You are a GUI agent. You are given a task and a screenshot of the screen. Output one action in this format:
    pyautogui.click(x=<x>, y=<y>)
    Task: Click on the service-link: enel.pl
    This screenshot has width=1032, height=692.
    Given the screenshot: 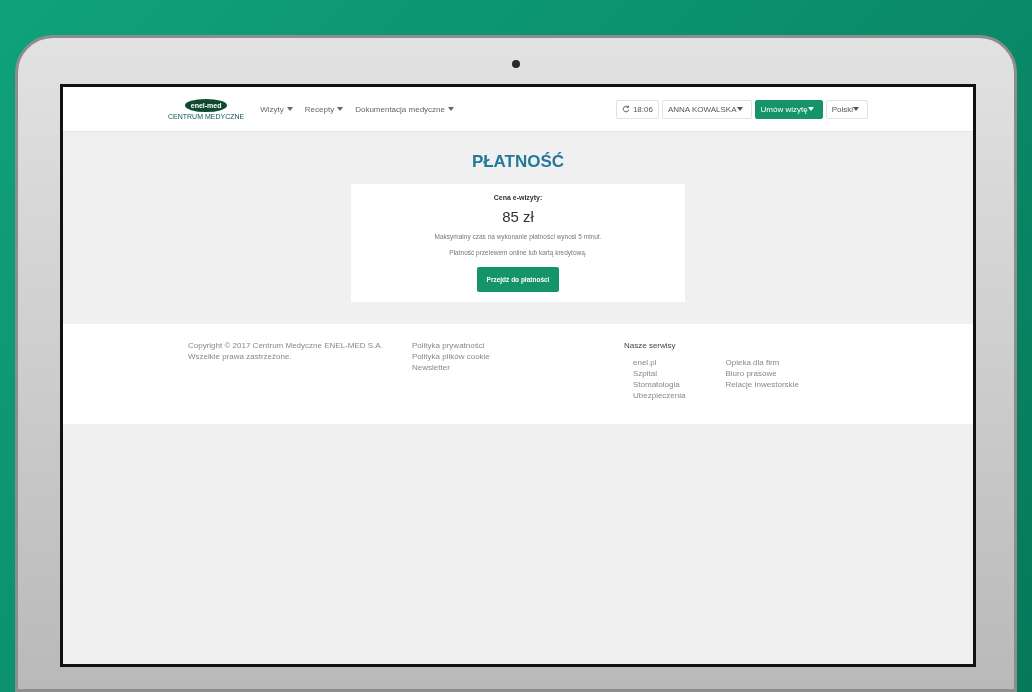 What is the action you would take?
    pyautogui.click(x=659, y=362)
    